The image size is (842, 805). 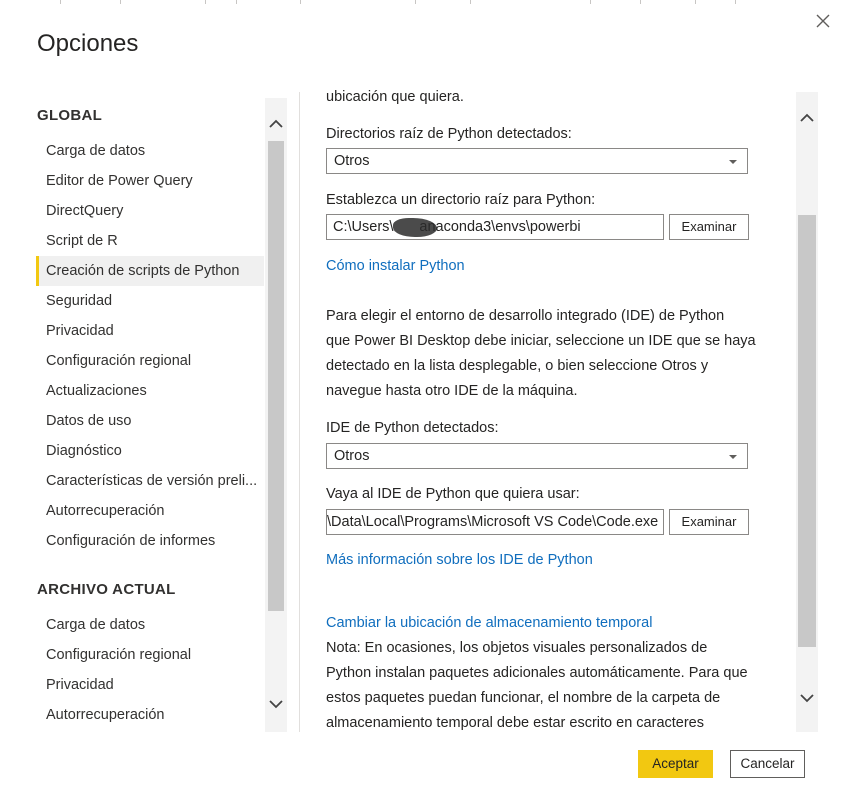 I want to click on root-dir-suffix: anaconda3\envs\powerbi, so click(x=500, y=227).